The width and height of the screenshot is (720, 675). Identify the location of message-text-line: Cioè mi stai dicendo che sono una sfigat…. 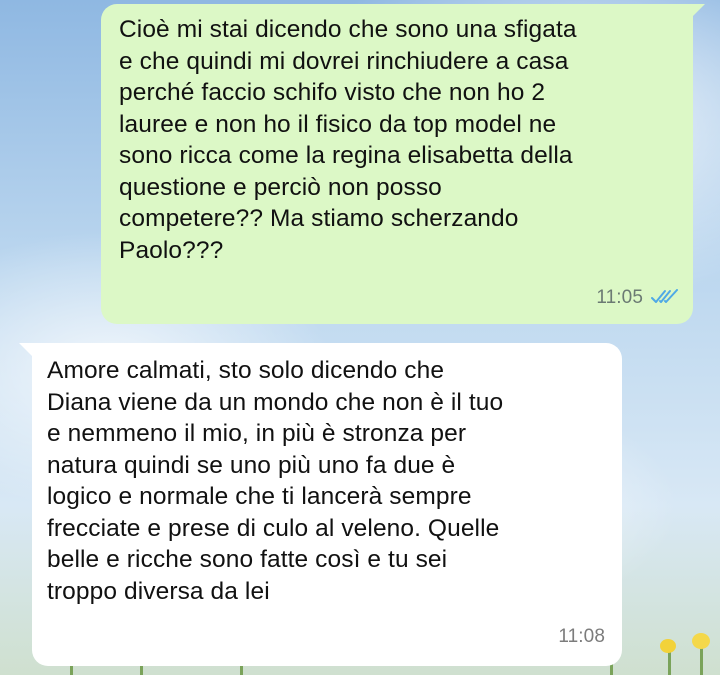
(348, 29).